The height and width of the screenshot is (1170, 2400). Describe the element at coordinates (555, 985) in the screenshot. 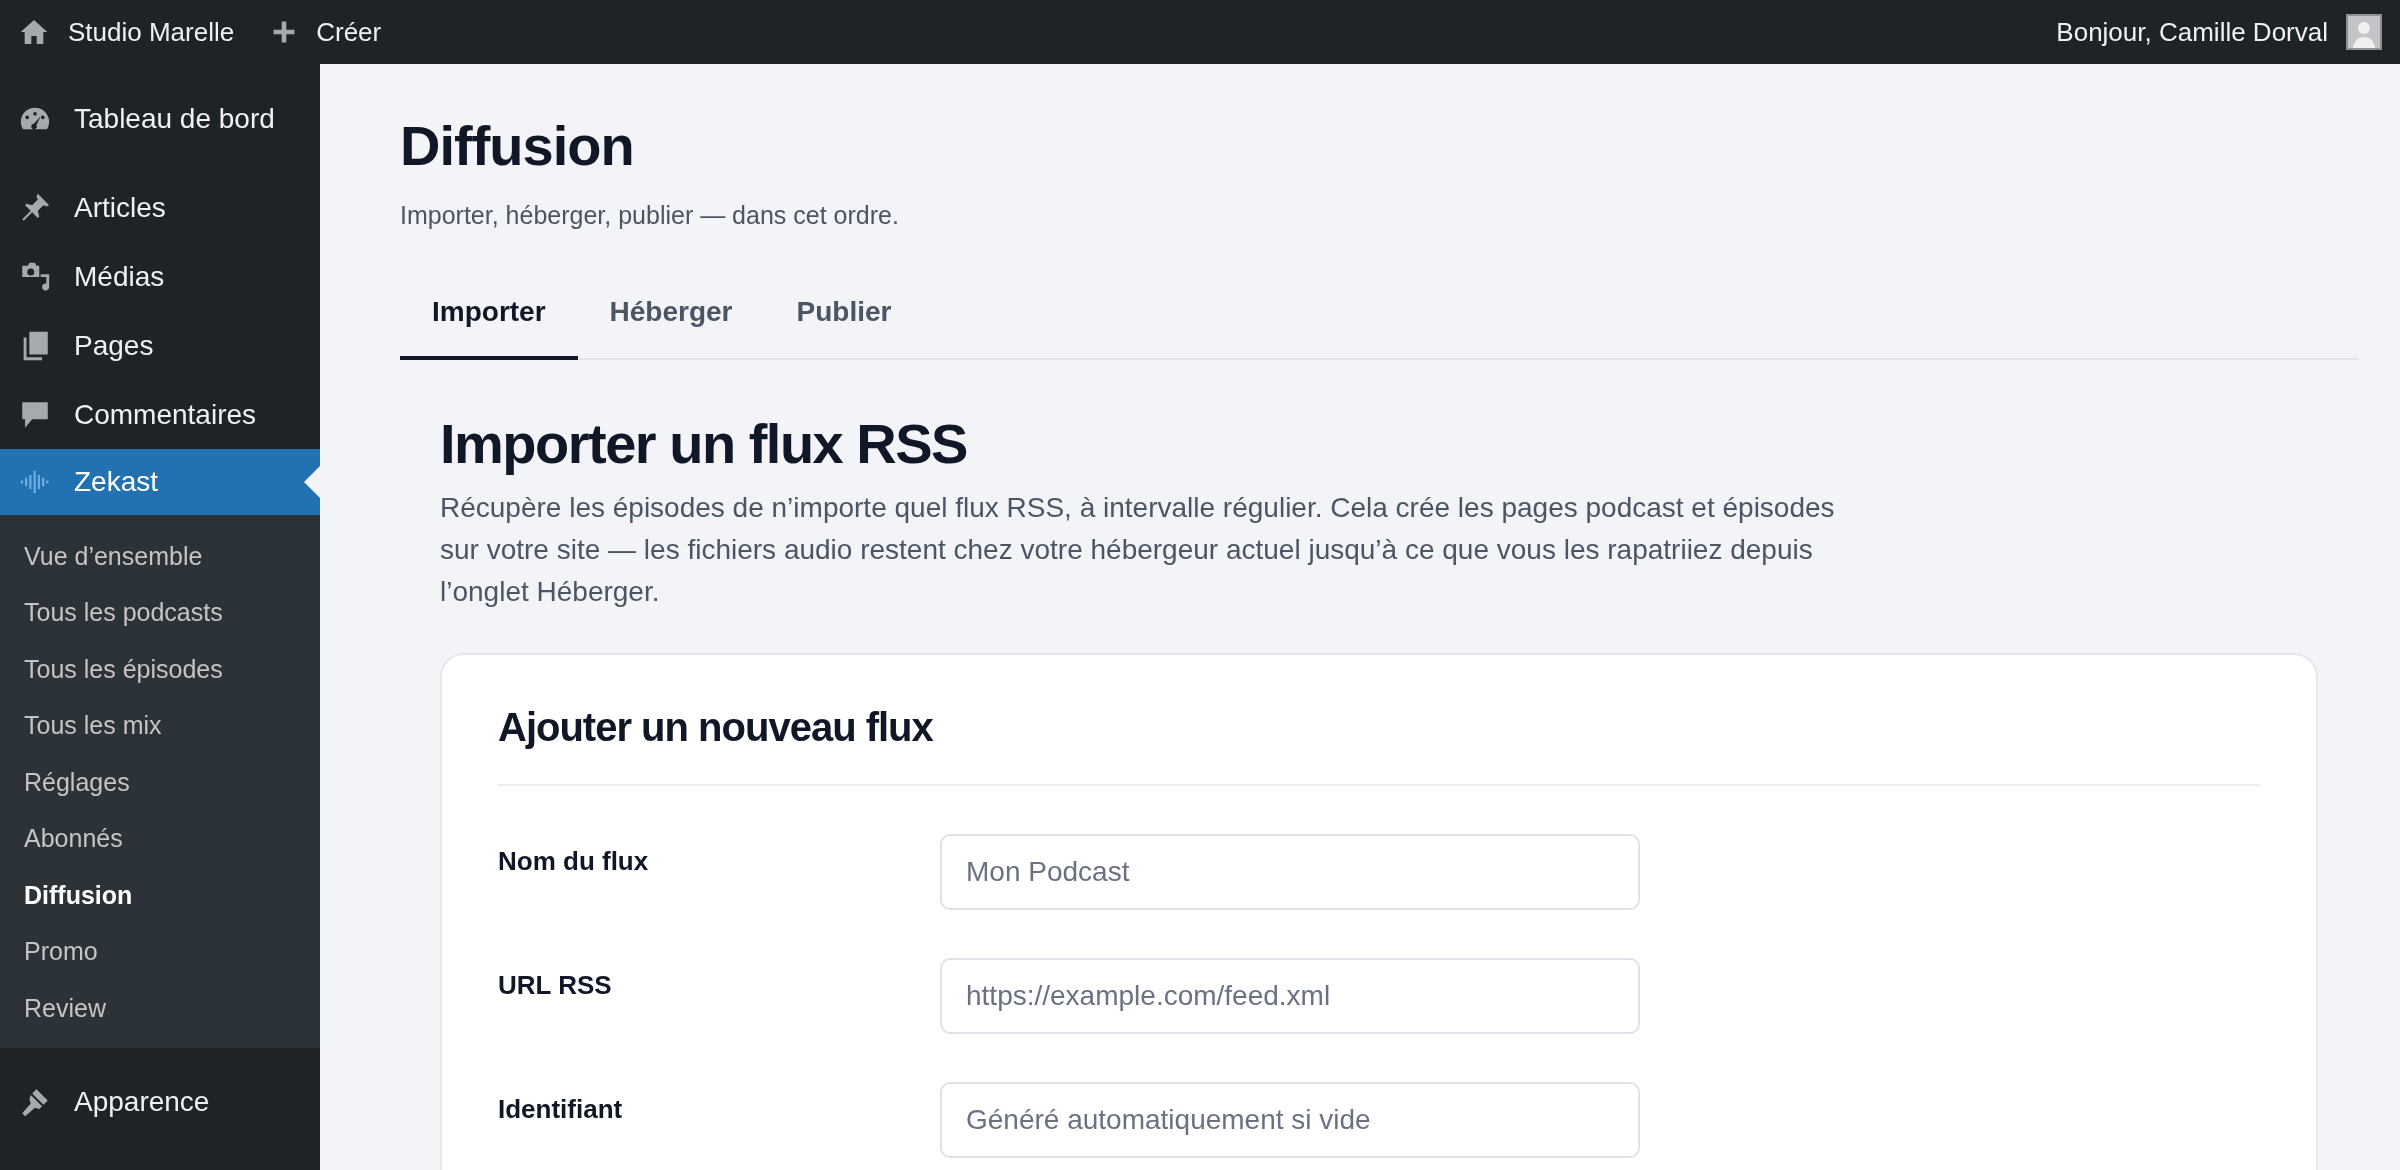

I see `field-label: URL RSS` at that location.